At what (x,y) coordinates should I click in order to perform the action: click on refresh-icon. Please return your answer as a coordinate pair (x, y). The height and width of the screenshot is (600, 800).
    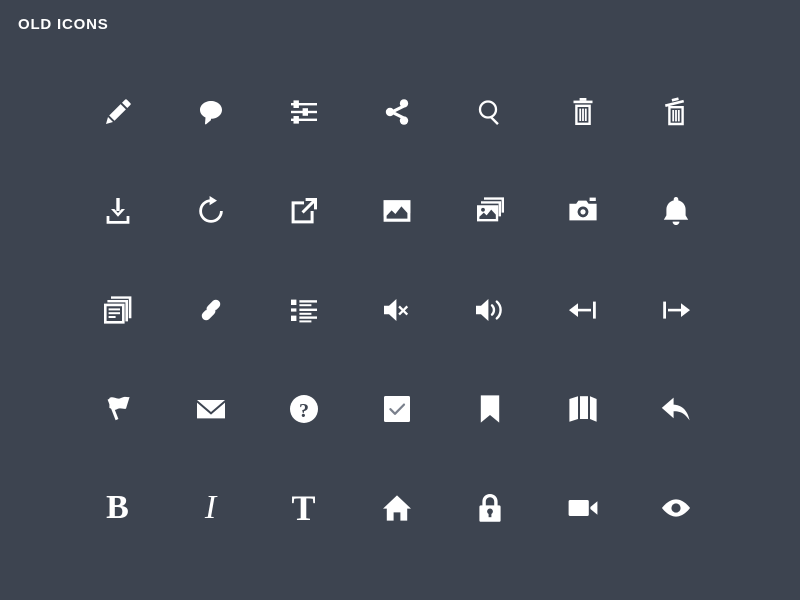
    Looking at the image, I should click on (210, 210).